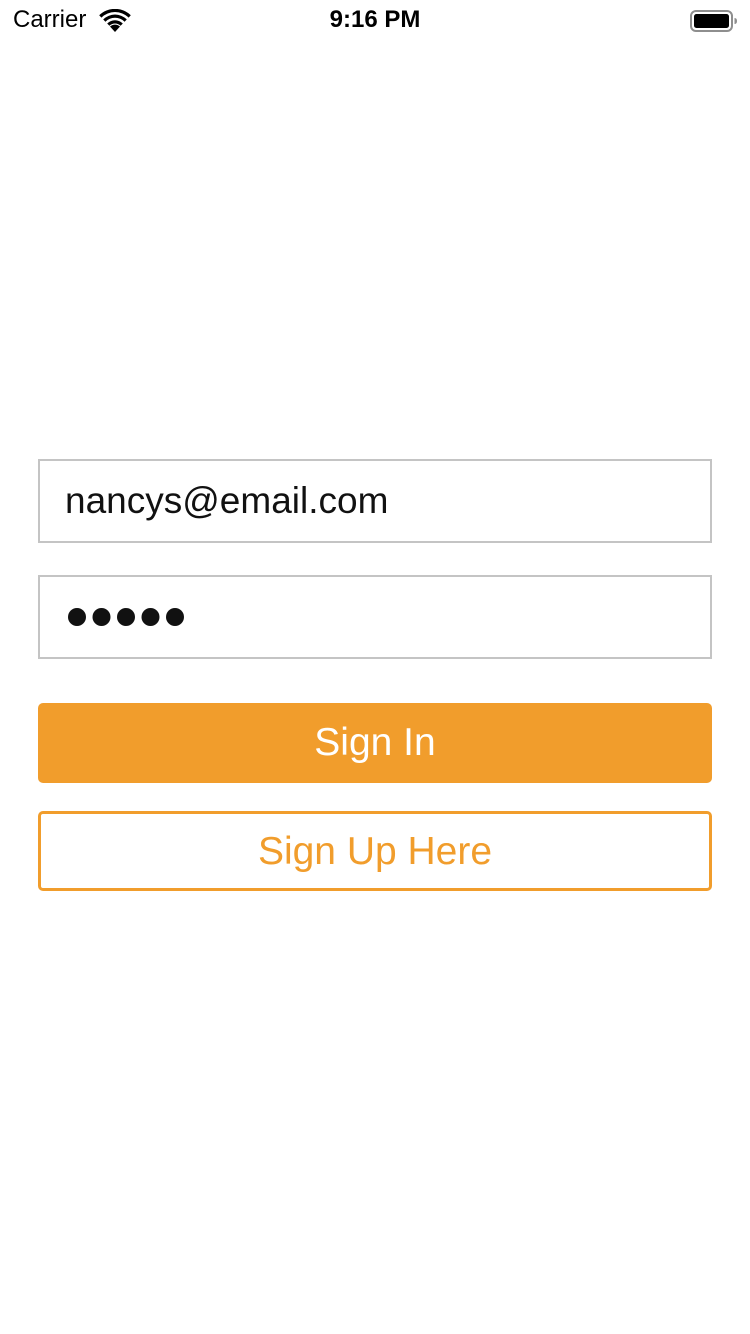 The image size is (750, 1334). What do you see at coordinates (375, 851) in the screenshot?
I see `sign-up-button: Sign Up Here` at bounding box center [375, 851].